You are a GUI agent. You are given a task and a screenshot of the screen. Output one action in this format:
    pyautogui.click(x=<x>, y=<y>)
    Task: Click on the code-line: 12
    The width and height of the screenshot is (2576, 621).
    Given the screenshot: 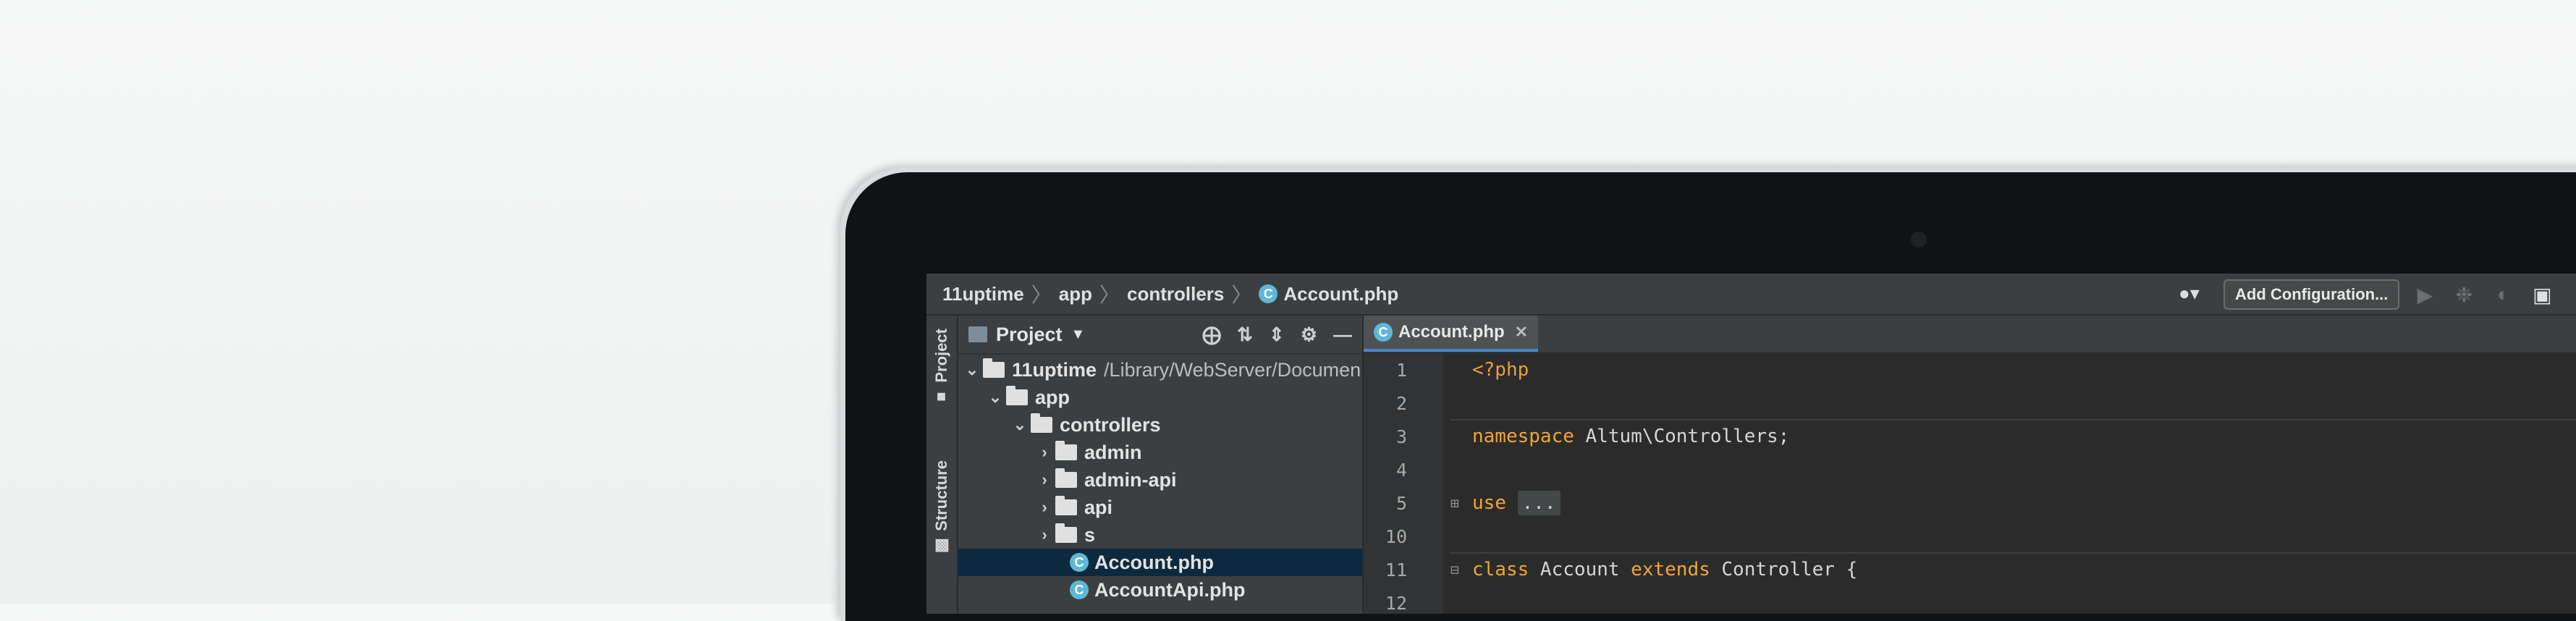 What is the action you would take?
    pyautogui.click(x=1970, y=600)
    